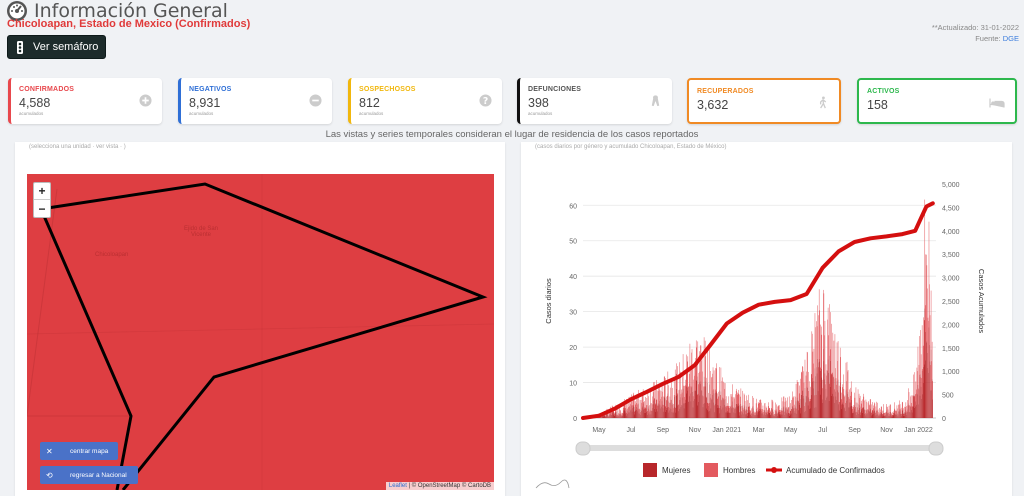 This screenshot has width=1024, height=496. Describe the element at coordinates (42, 191) in the screenshot. I see `zoom-in-button: +` at that location.